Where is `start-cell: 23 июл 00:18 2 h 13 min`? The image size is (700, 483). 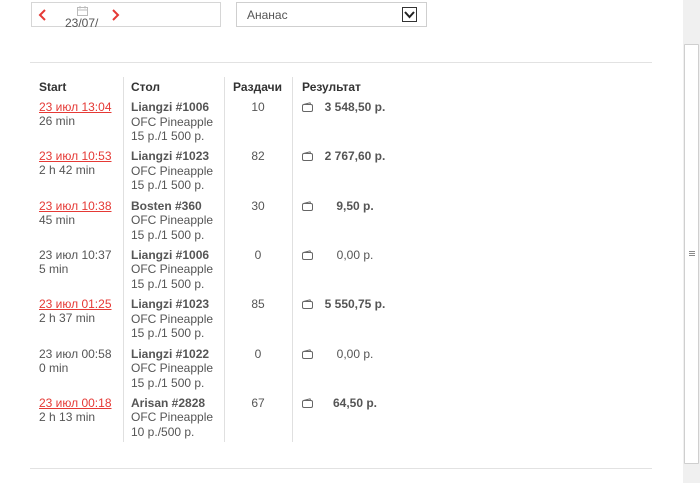
start-cell: 23 июл 00:18 2 h 13 min is located at coordinates (75, 410).